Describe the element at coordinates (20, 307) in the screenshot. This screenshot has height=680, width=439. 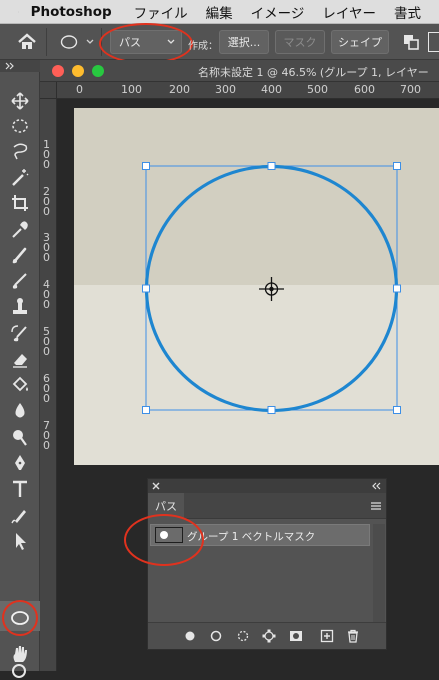
I see `clone-stamp-tool-icon` at that location.